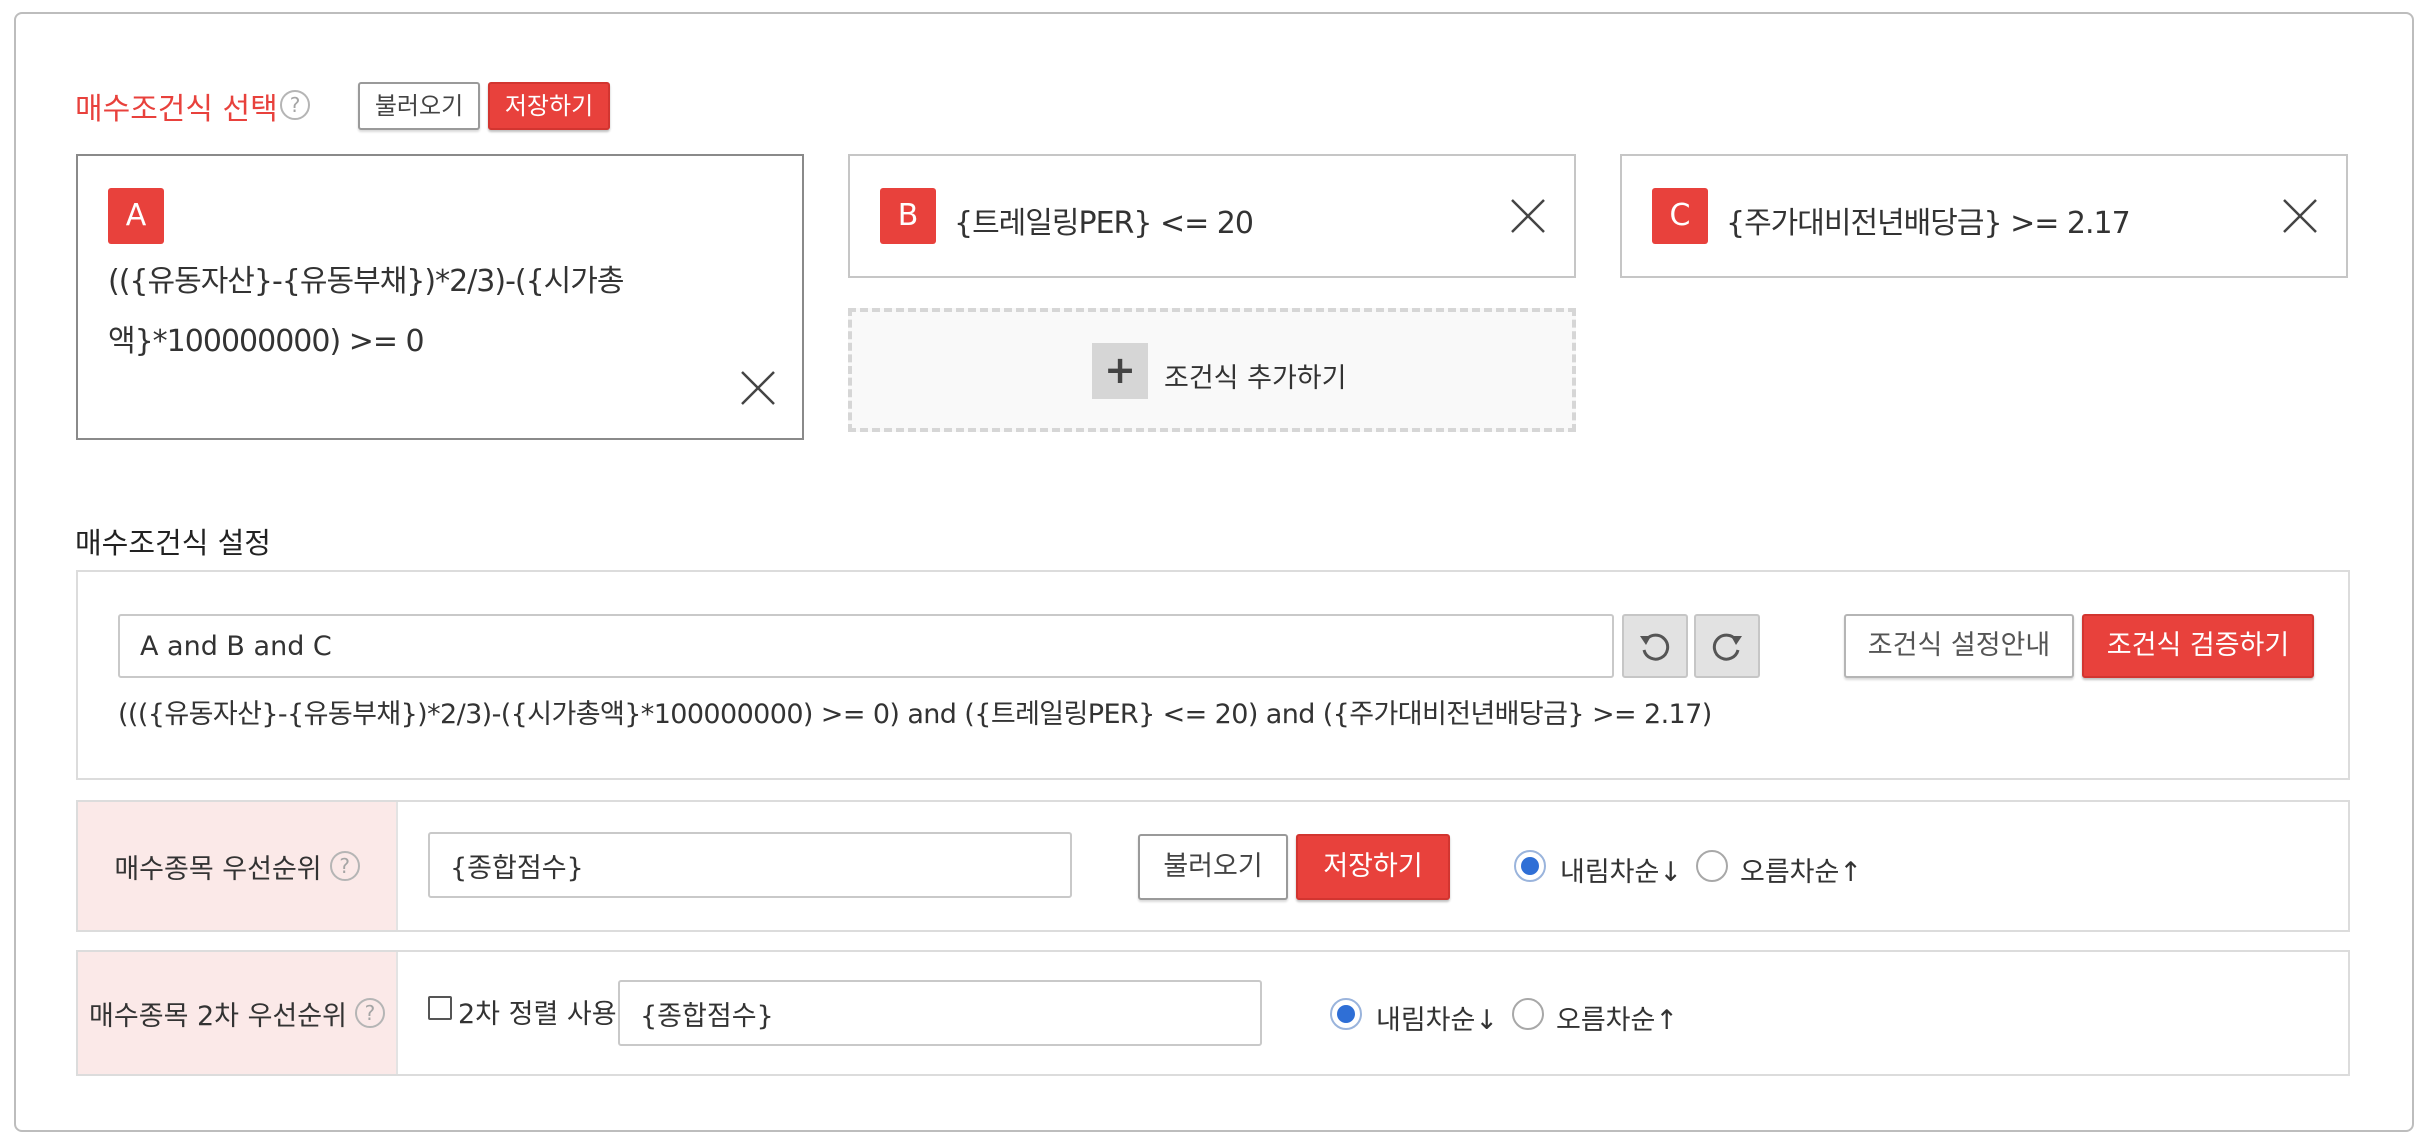  I want to click on save-conditions-button: 저장하기, so click(549, 106).